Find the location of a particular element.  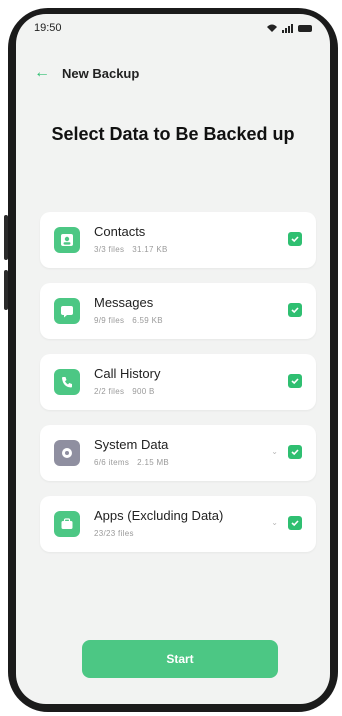

item-label: System Data is located at coordinates (131, 444).